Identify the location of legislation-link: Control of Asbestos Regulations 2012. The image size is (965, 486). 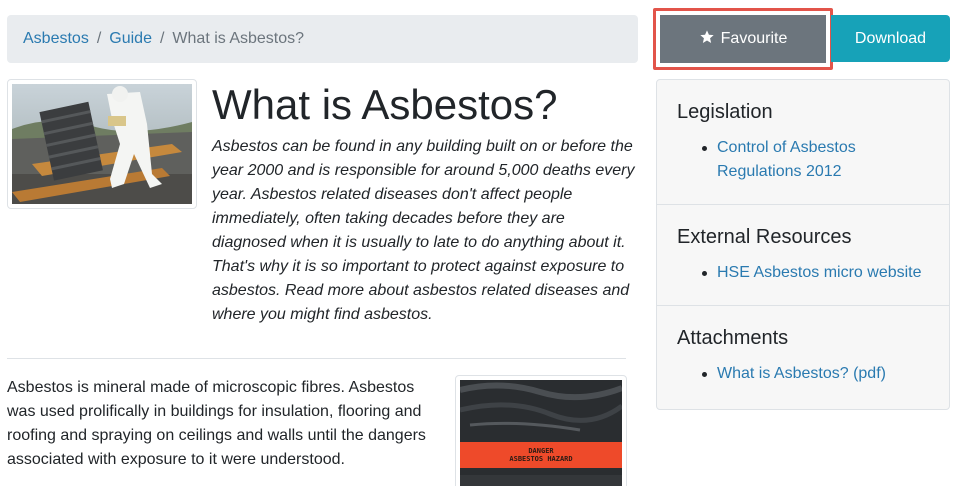
(786, 159).